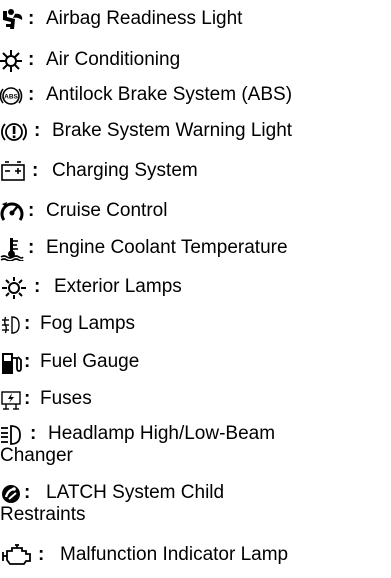 Image resolution: width=391 pixels, height=578 pixels. Describe the element at coordinates (13, 288) in the screenshot. I see `exterior-lamps-icon` at that location.